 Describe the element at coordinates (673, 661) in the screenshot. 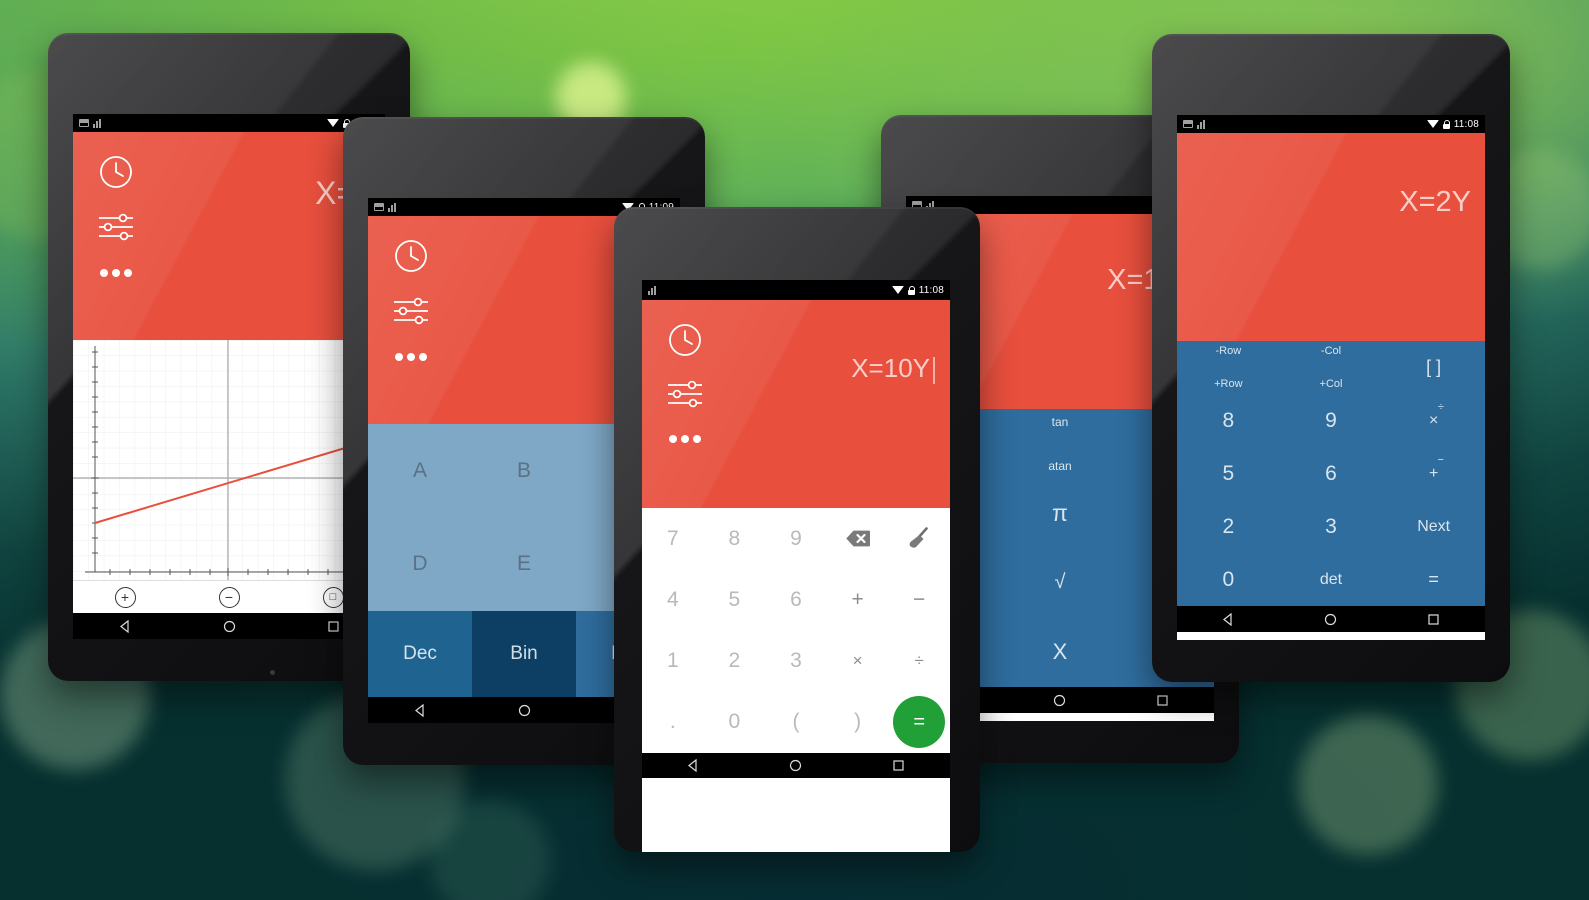

I see `key-1: 1` at that location.